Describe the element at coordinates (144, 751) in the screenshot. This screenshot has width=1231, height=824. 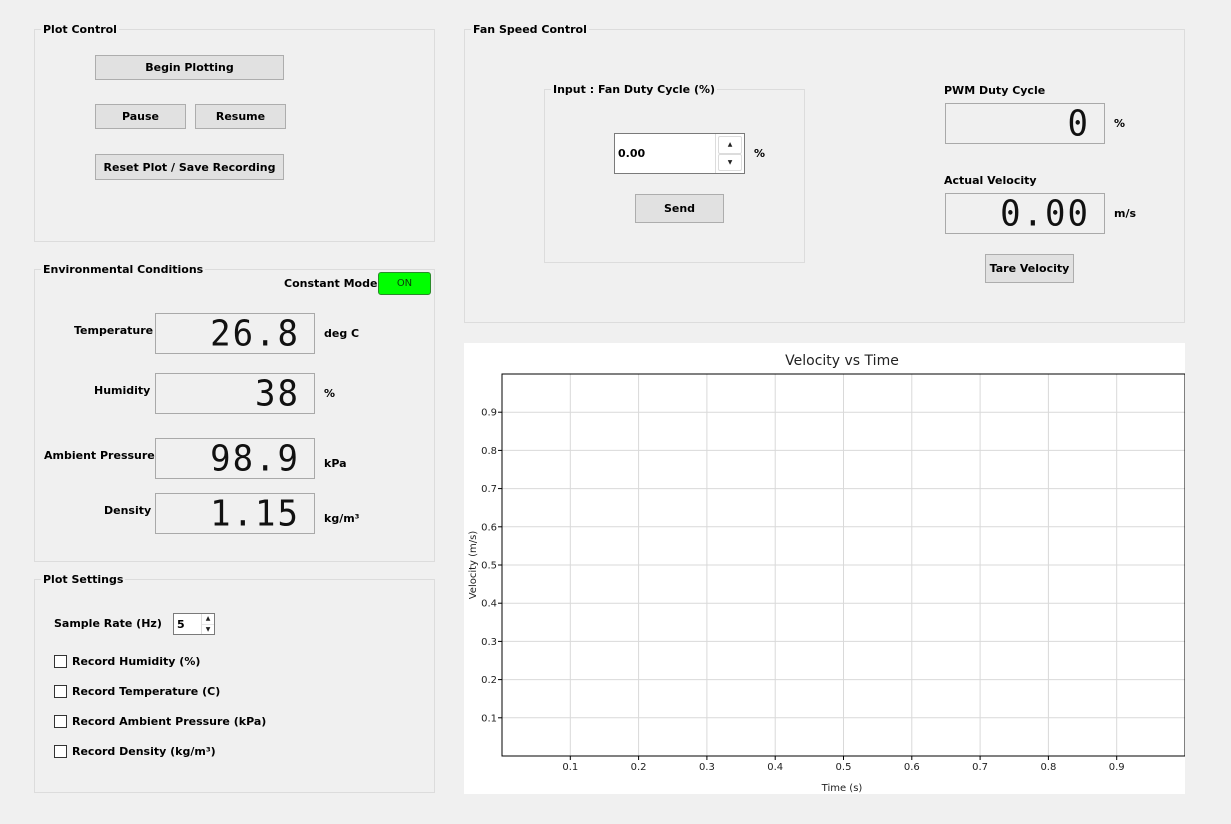
I see `checkbox-label: Record Density (kg/m³)` at that location.